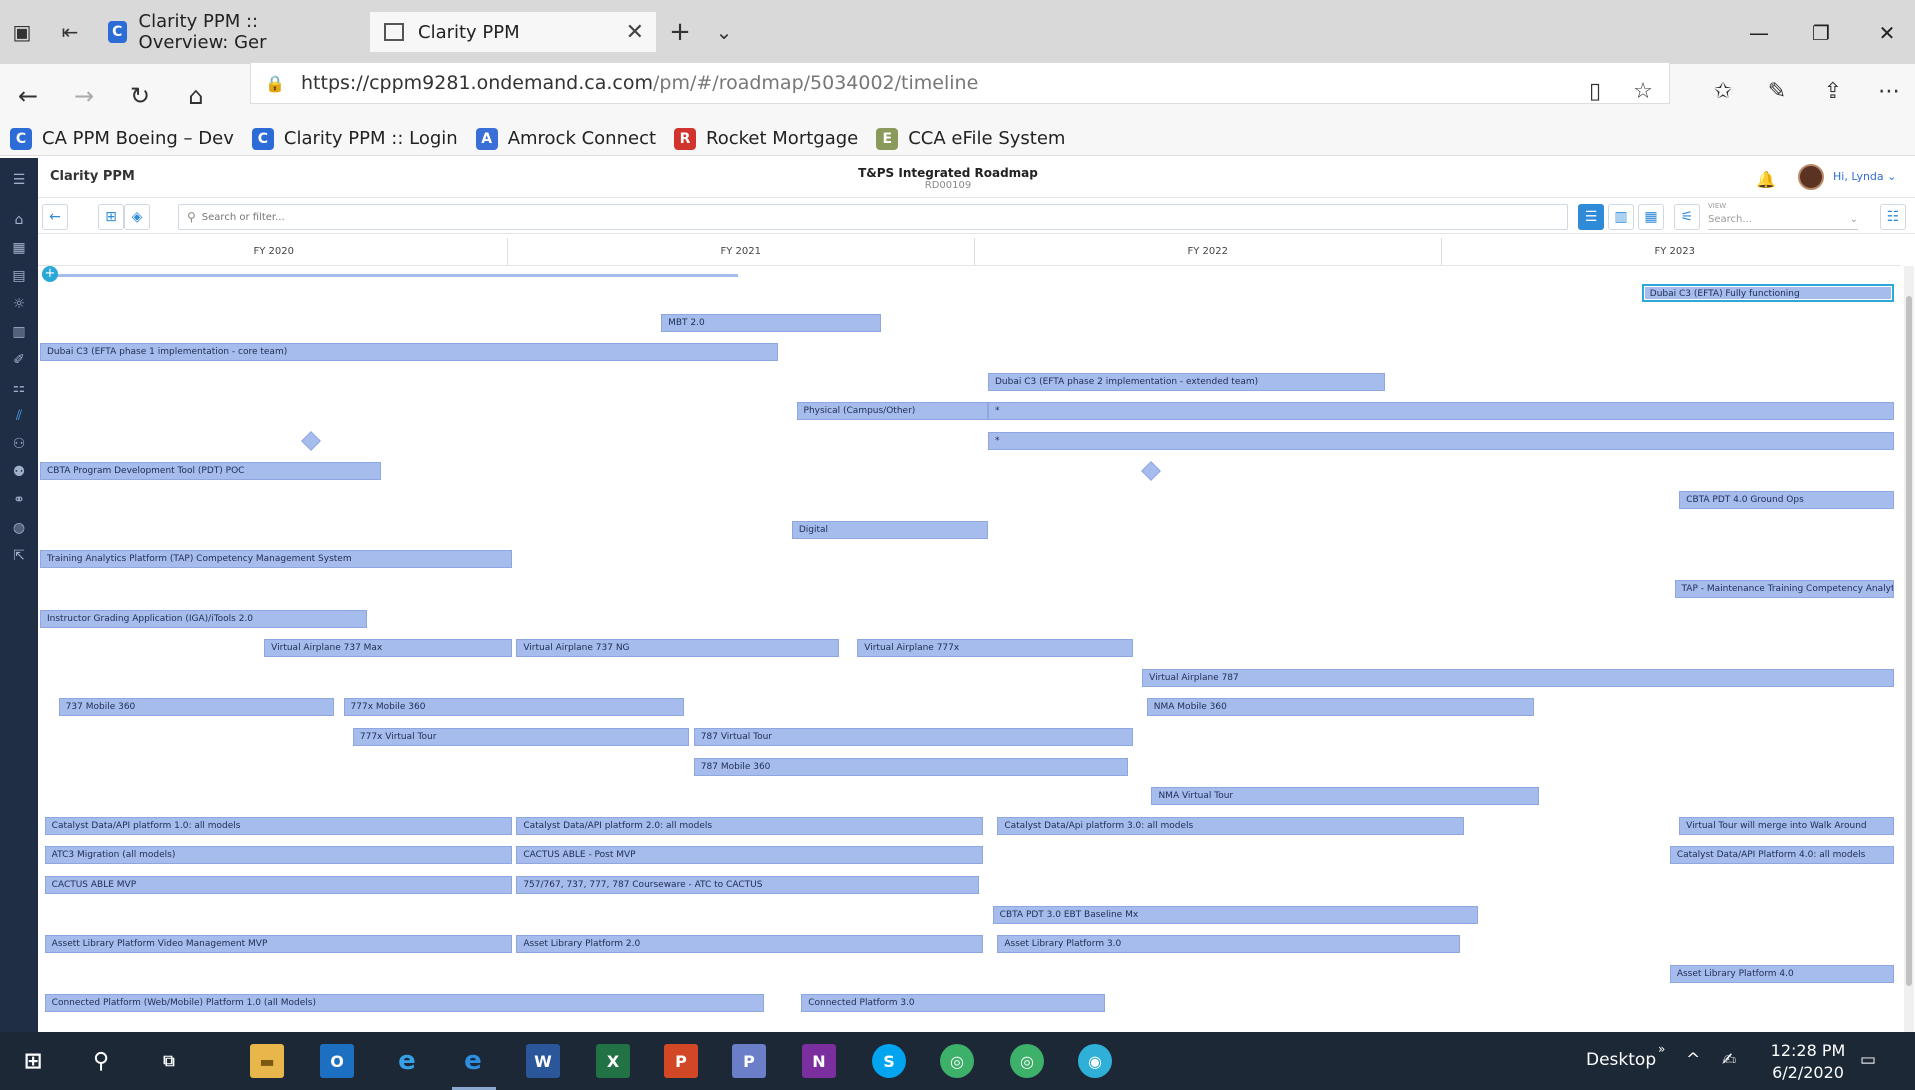 The width and height of the screenshot is (1915, 1090). I want to click on set-aside-tabs-icon: ⇤, so click(70, 32).